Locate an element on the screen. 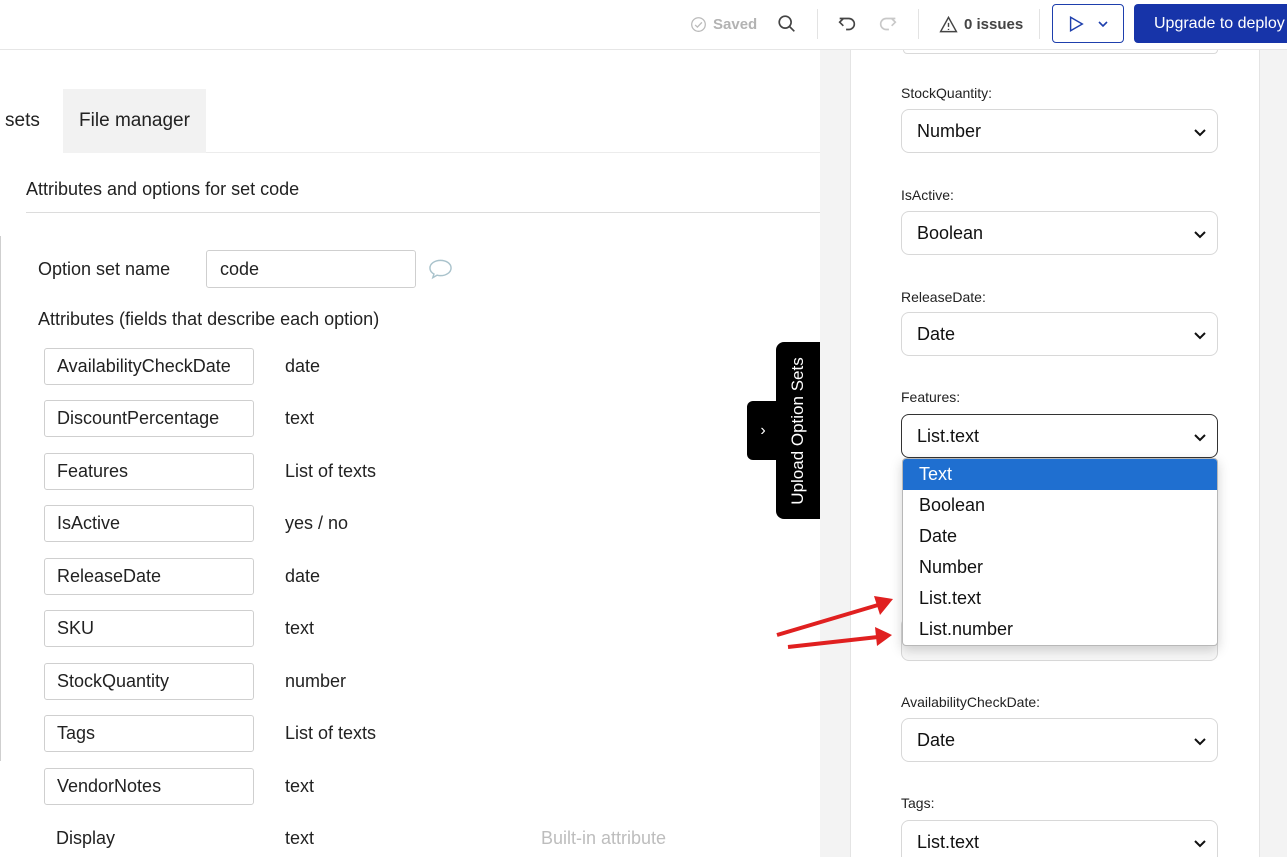 The width and height of the screenshot is (1287, 857). section-title: Attributes and options for set code is located at coordinates (163, 189).